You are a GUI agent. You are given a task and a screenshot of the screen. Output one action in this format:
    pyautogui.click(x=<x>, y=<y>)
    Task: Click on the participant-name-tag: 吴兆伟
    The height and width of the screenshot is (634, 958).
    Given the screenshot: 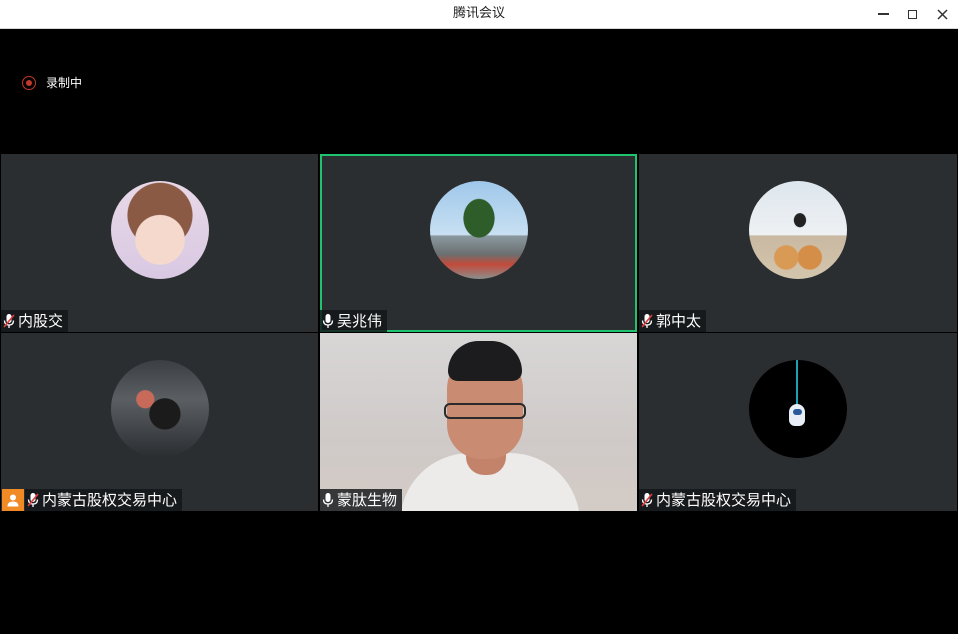 What is the action you would take?
    pyautogui.click(x=354, y=321)
    